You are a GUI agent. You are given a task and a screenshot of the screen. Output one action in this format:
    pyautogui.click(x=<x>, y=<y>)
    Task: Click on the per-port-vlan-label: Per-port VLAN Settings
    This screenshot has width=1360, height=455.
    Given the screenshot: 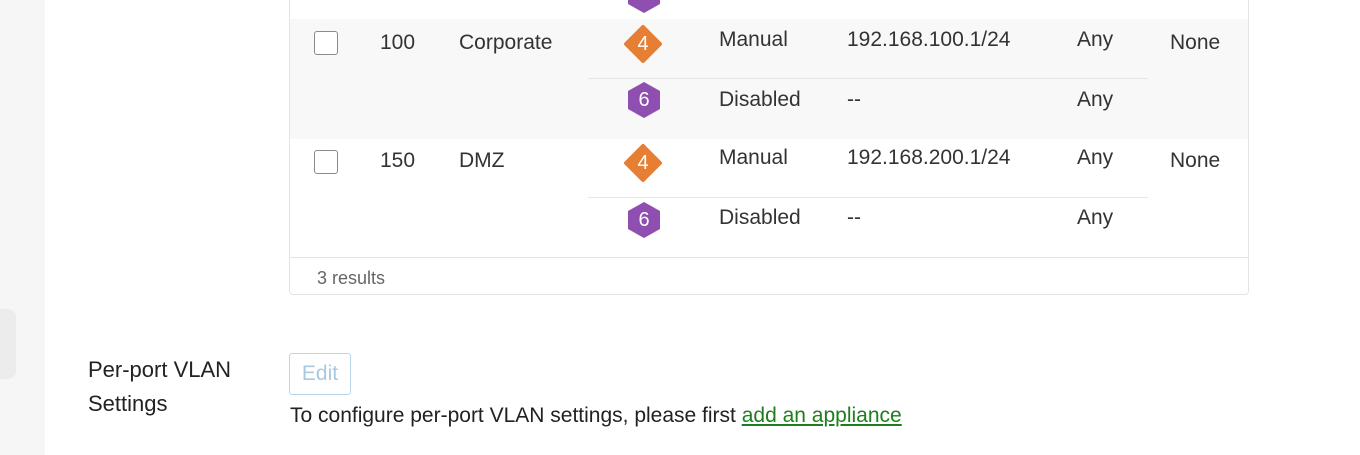 What is the action you would take?
    pyautogui.click(x=160, y=386)
    